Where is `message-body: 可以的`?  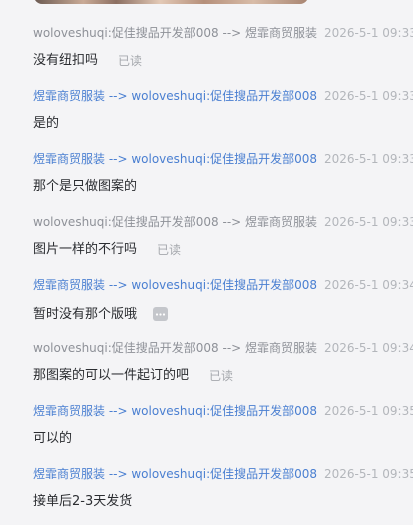
message-body: 可以的 is located at coordinates (52, 439).